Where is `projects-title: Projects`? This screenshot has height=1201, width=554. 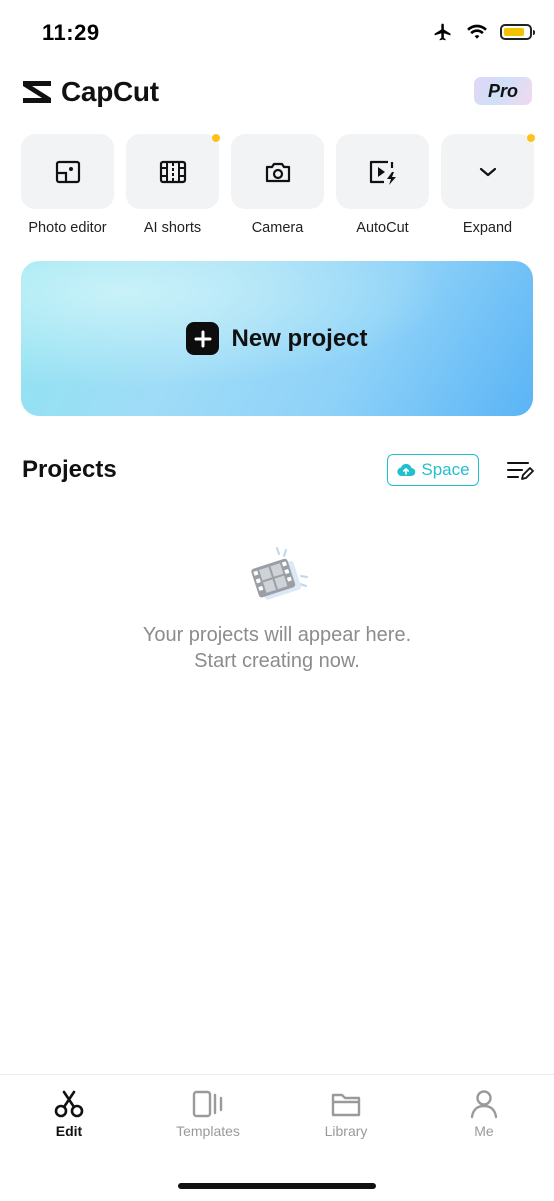 projects-title: Projects is located at coordinates (69, 469).